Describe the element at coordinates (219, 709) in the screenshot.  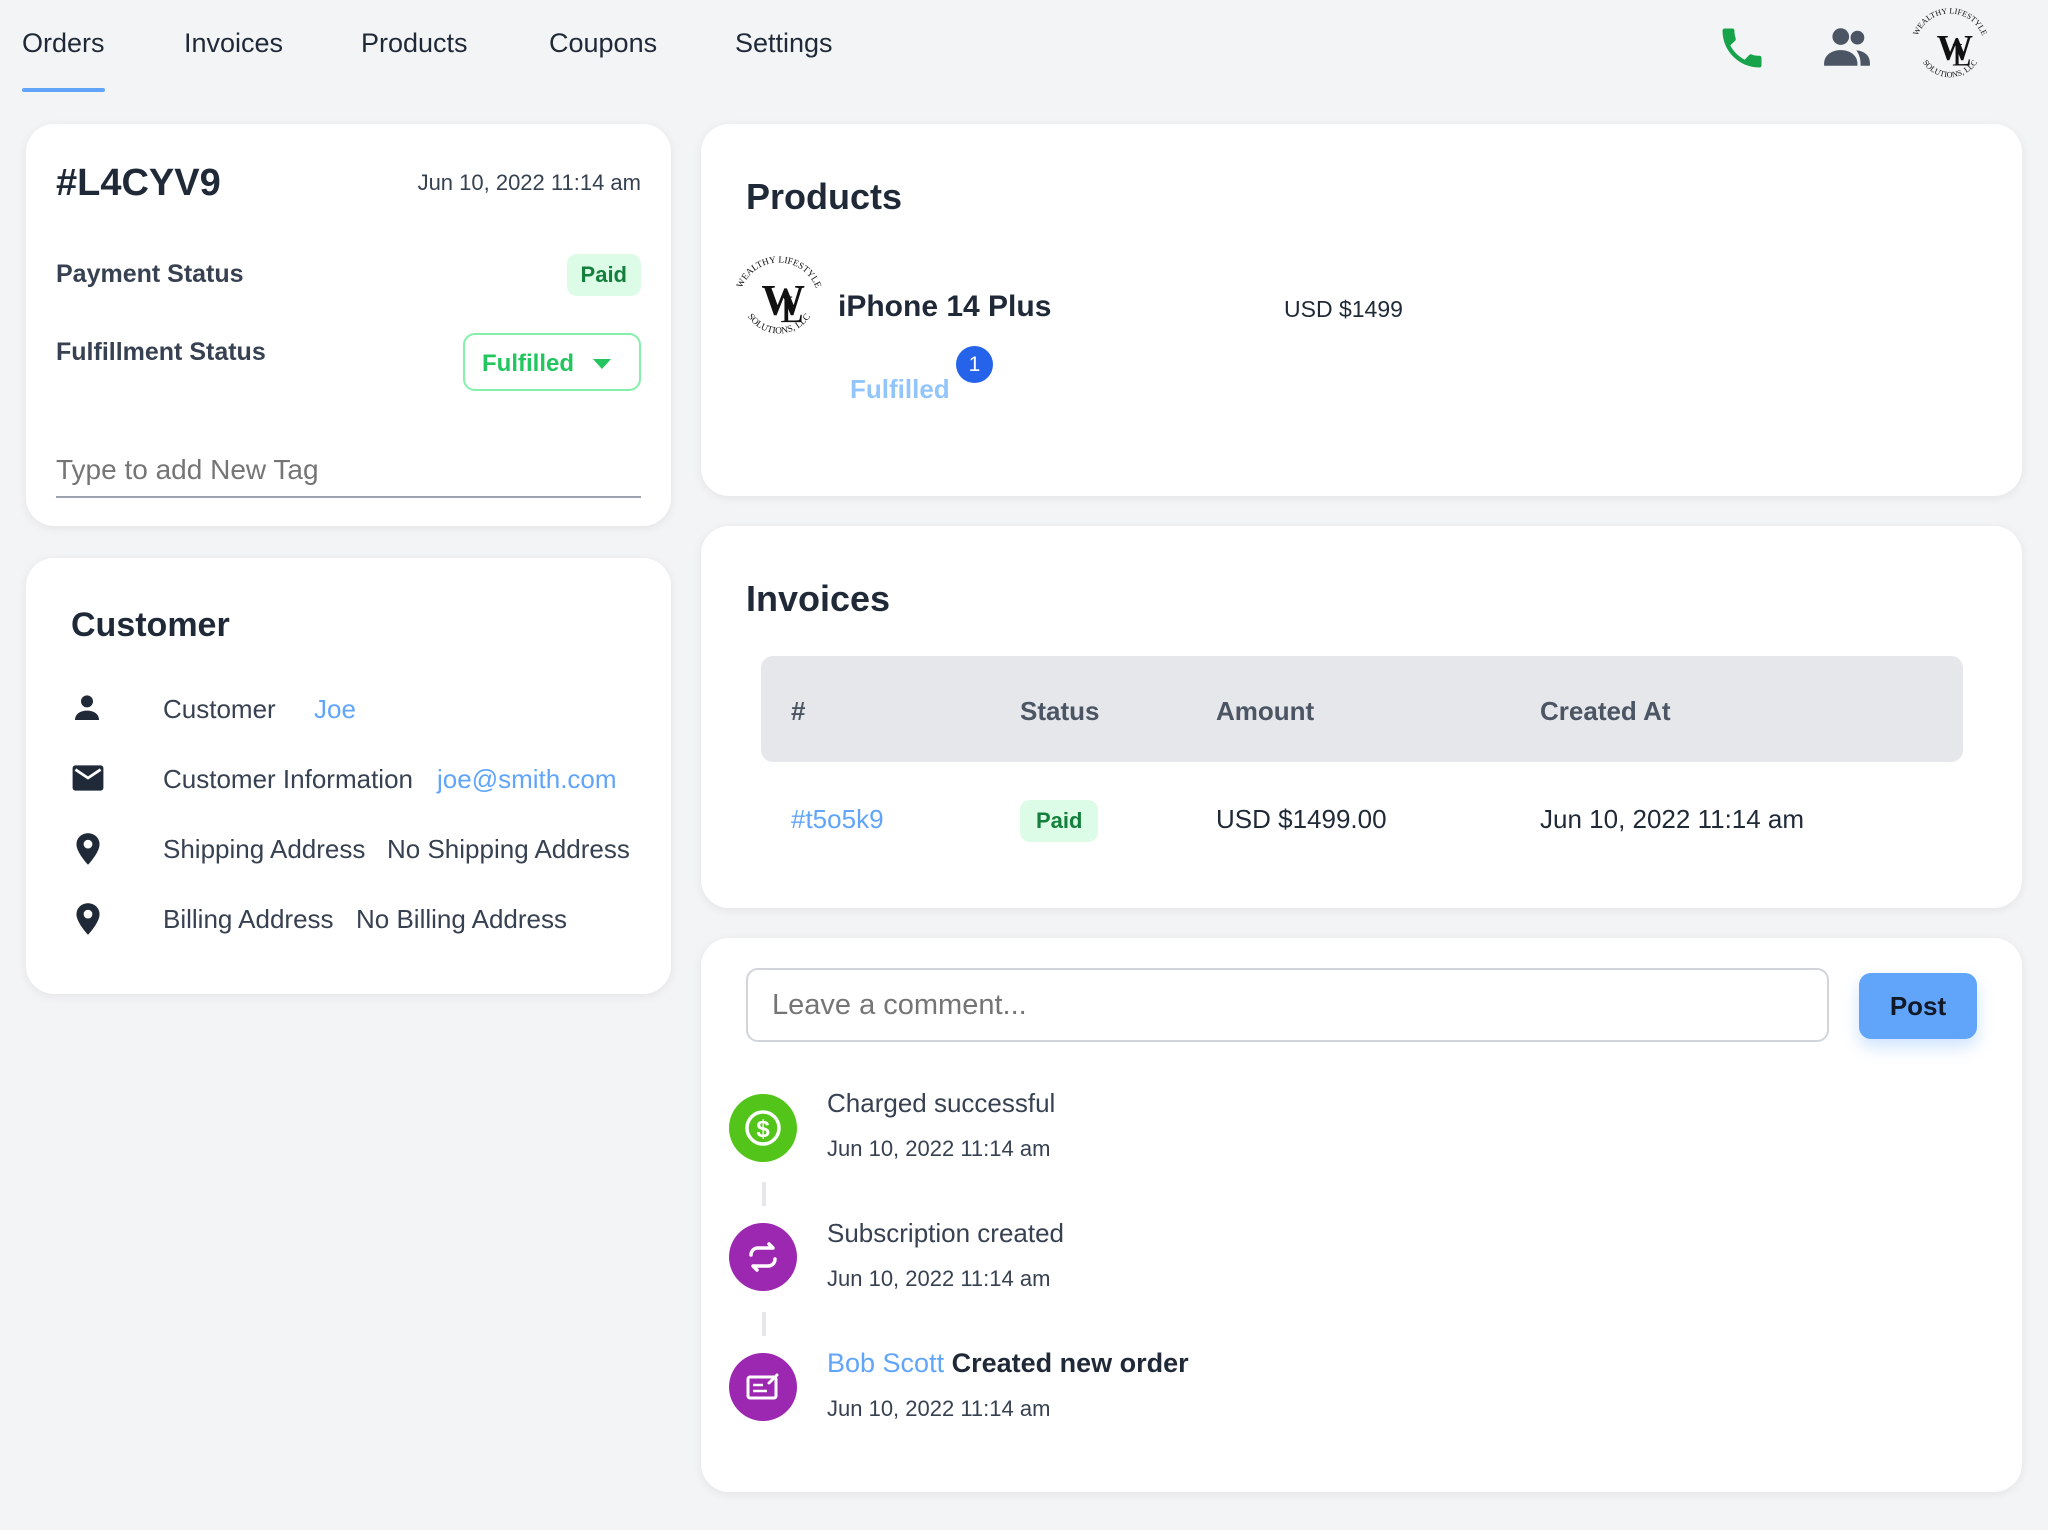
I see `customer-name-label: Customer` at that location.